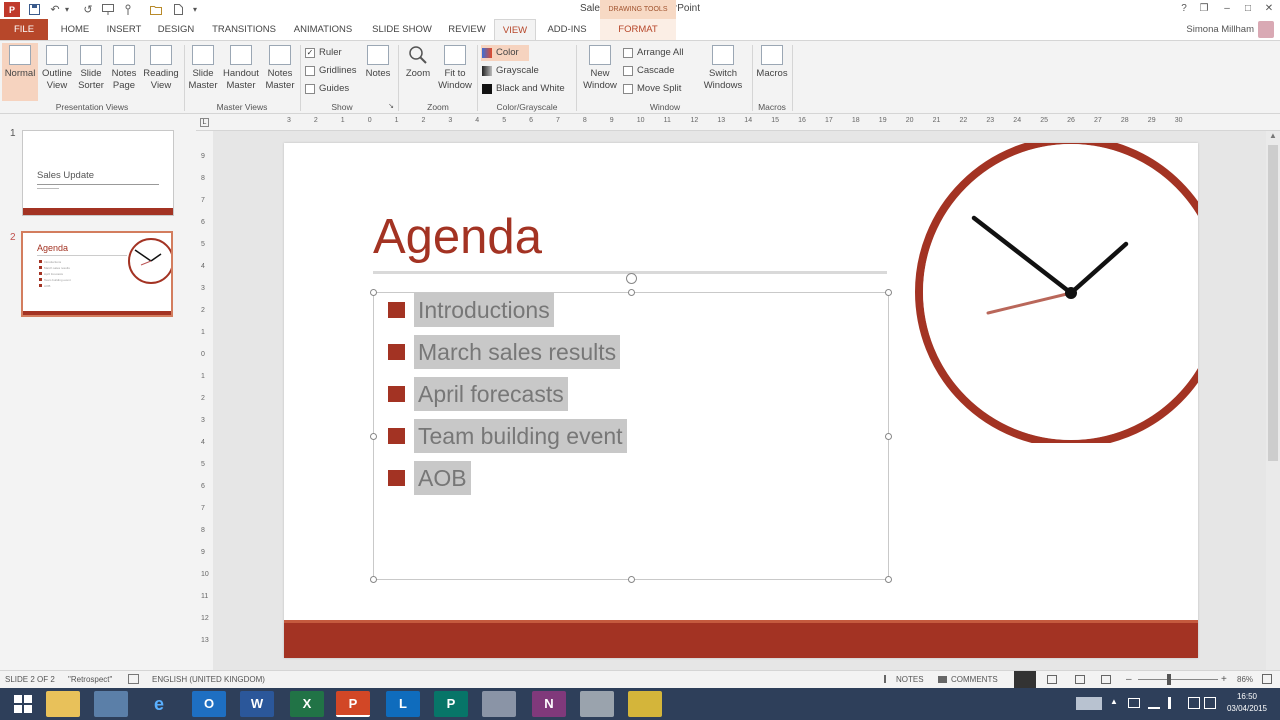 The height and width of the screenshot is (720, 1280). I want to click on remote-desktop-icon, so click(111, 704).